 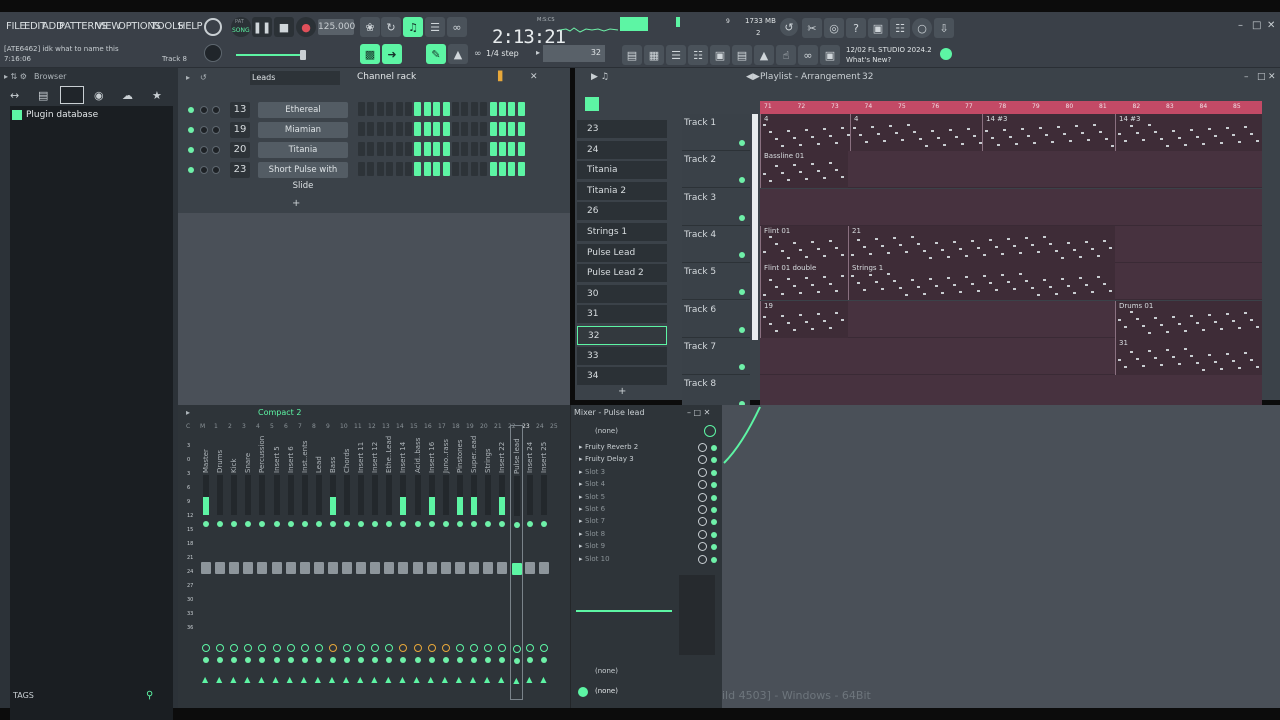 What do you see at coordinates (392, 54) in the screenshot?
I see `arrow-icon: ➜` at bounding box center [392, 54].